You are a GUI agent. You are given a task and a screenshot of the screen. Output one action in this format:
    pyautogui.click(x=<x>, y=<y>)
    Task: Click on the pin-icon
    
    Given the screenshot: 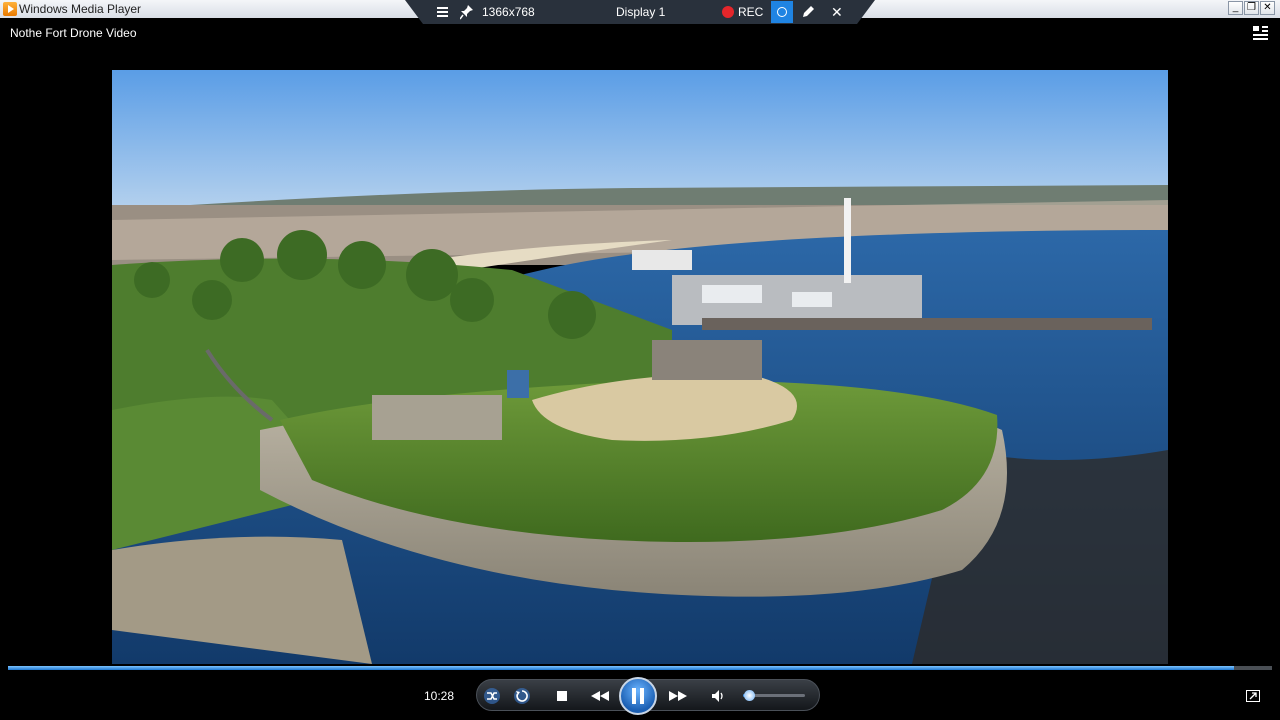 What is the action you would take?
    pyautogui.click(x=466, y=12)
    